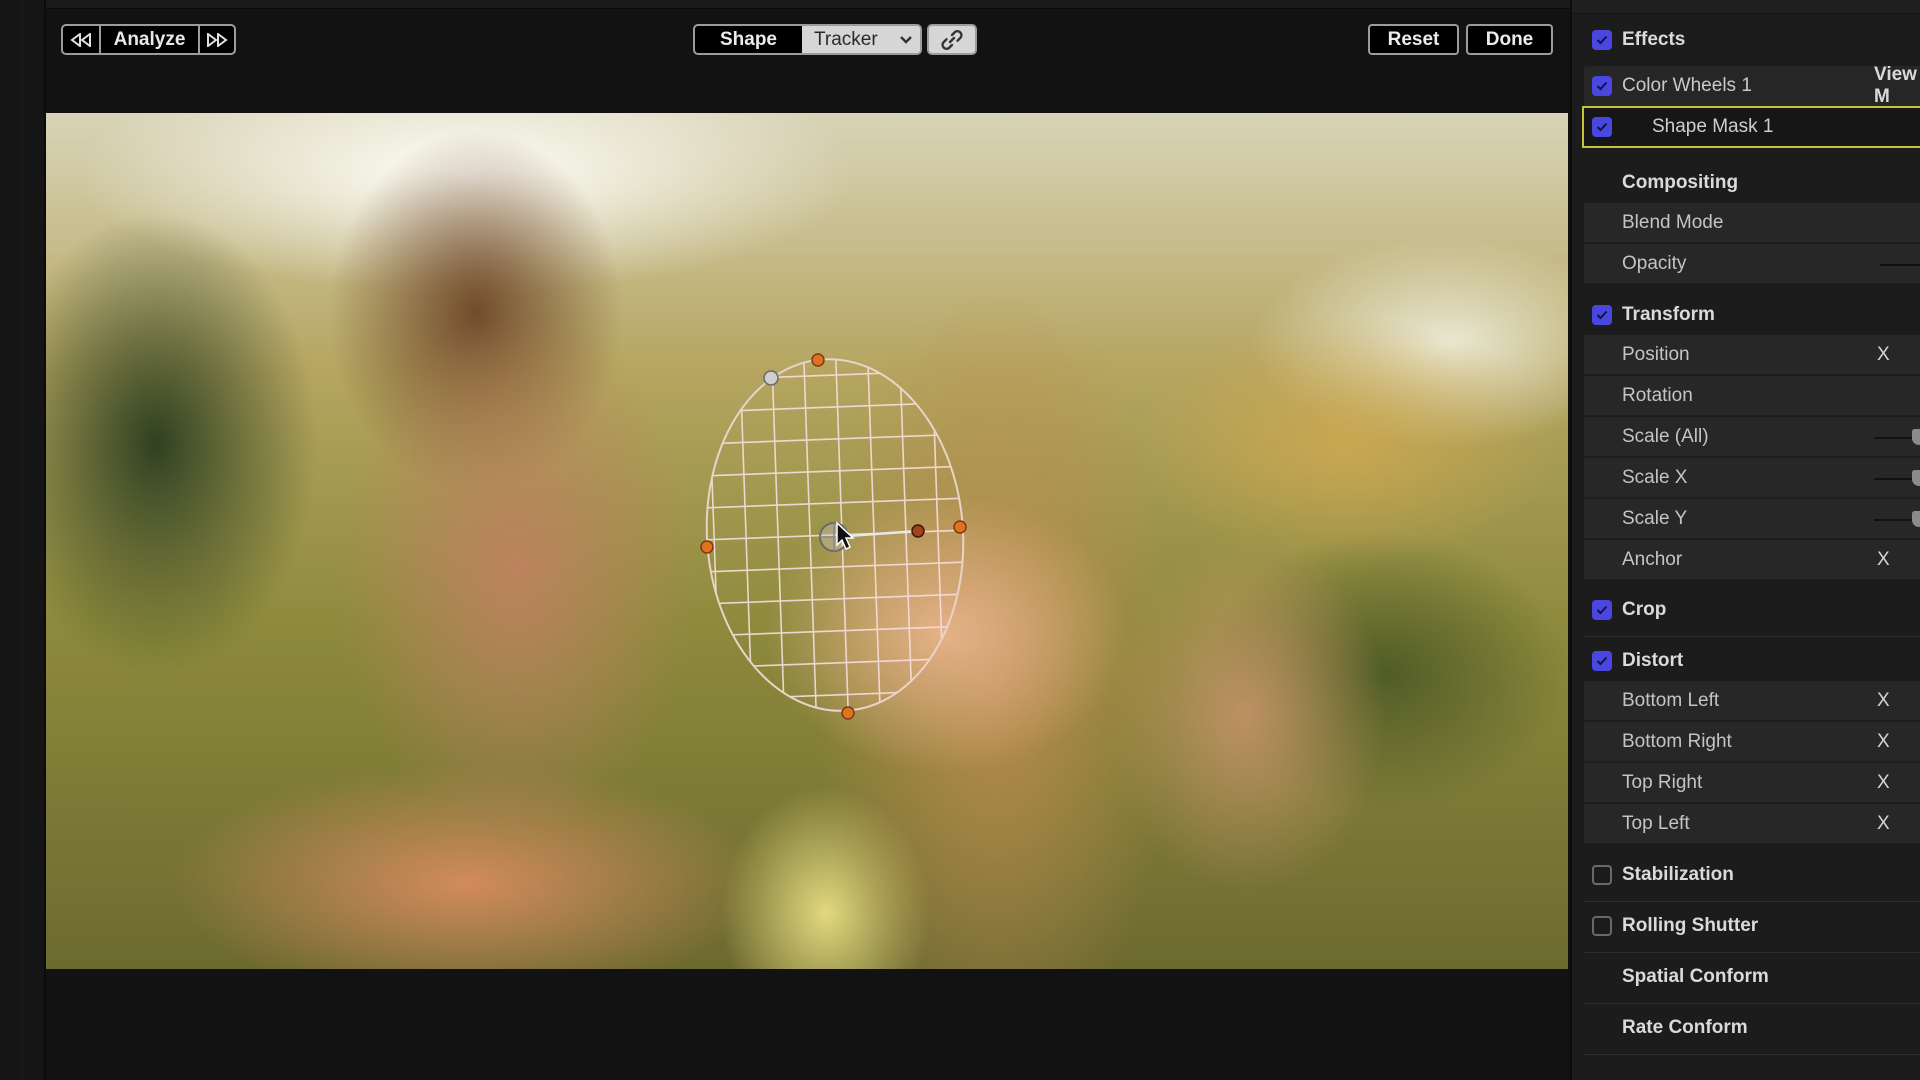  What do you see at coordinates (1900, 264) in the screenshot?
I see `opacity-slider` at bounding box center [1900, 264].